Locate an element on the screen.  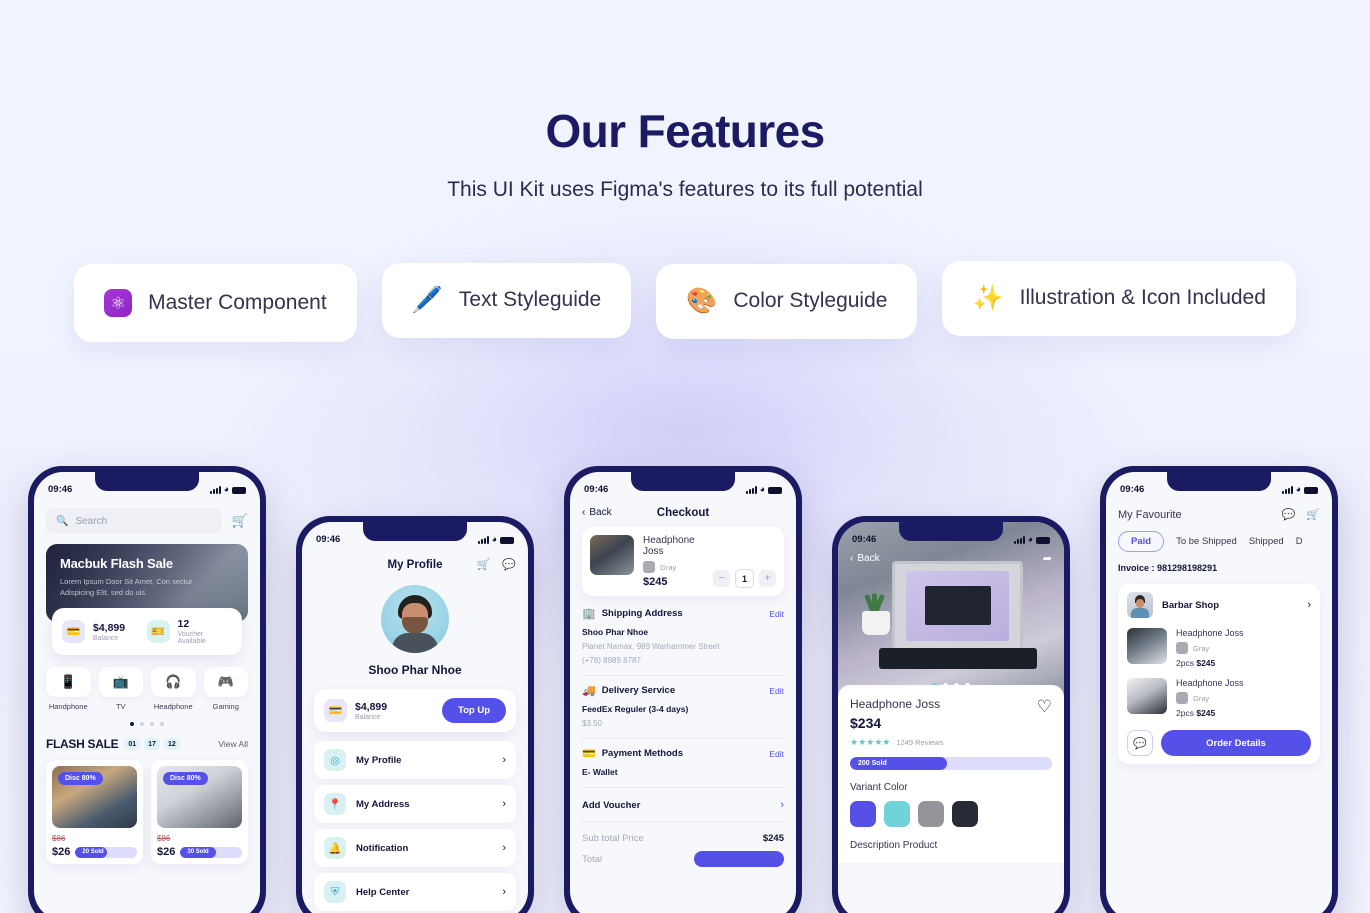
subtotal-row: Sub total Price $245 is located at coordinates (683, 838).